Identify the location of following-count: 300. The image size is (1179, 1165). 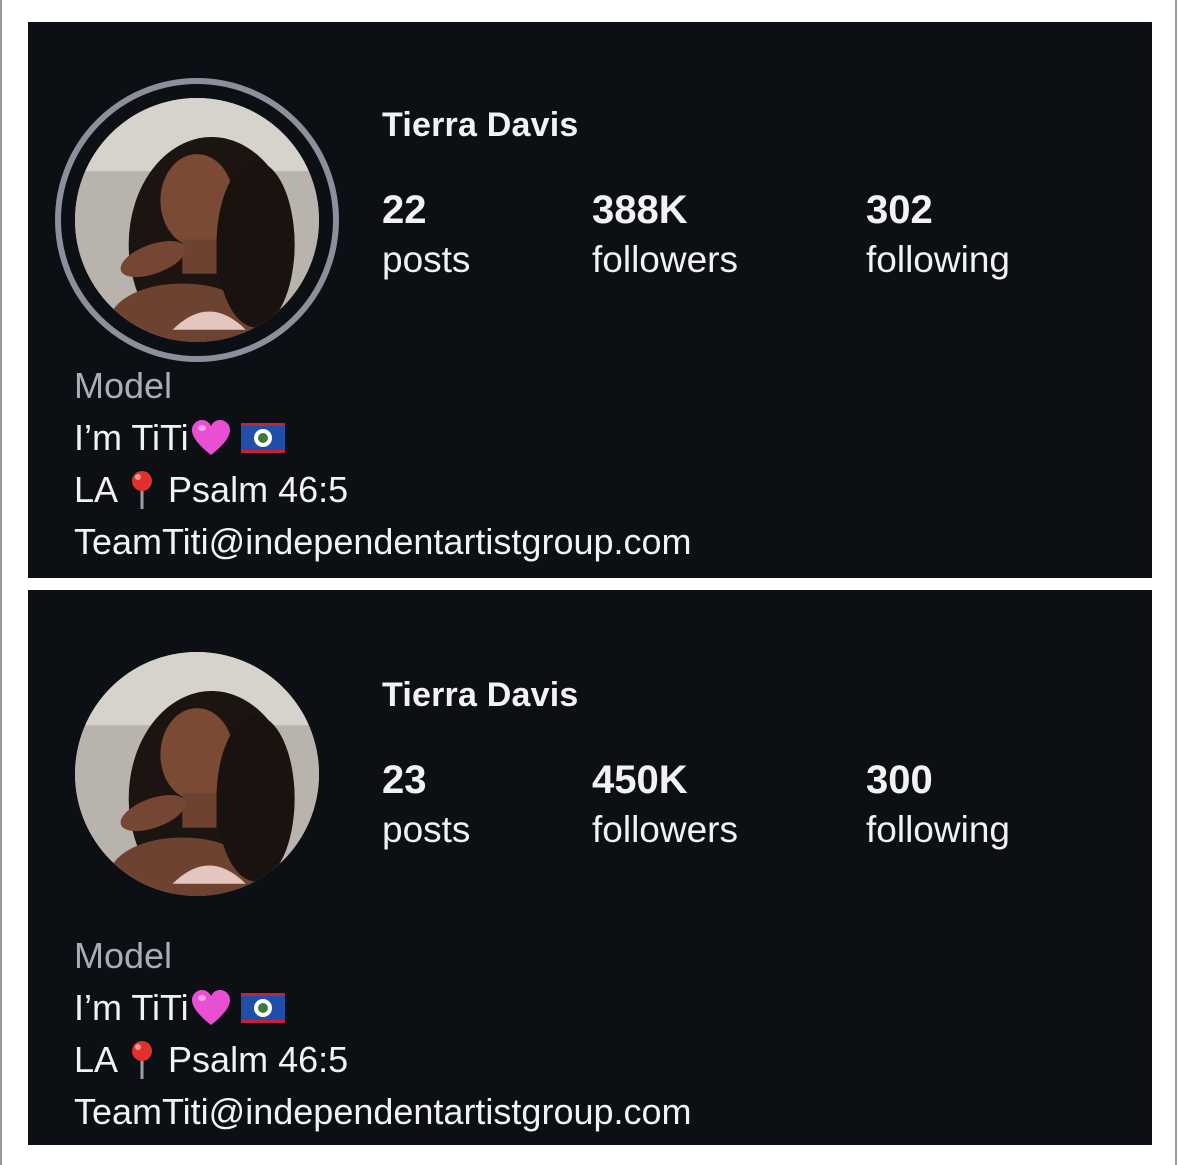
(899, 780).